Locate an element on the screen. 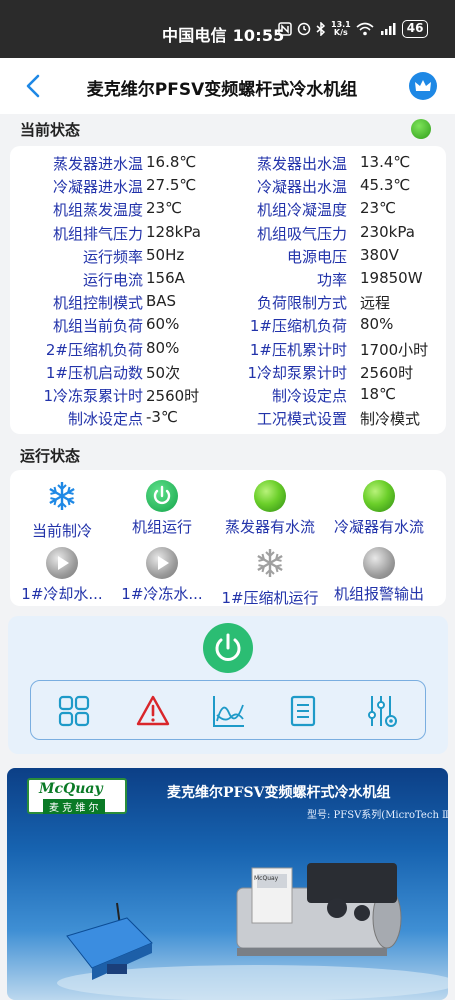  chart-icon is located at coordinates (229, 711).